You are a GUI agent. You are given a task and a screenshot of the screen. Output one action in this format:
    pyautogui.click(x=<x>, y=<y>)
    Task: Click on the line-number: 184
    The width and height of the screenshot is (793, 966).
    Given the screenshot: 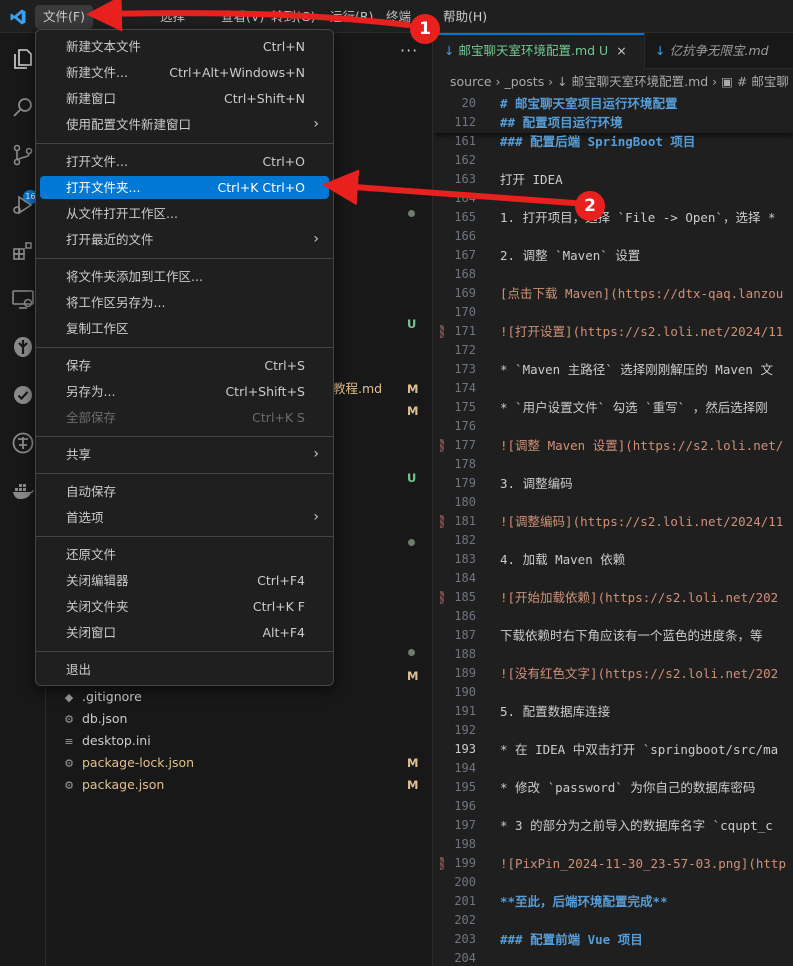 What is the action you would take?
    pyautogui.click(x=465, y=578)
    